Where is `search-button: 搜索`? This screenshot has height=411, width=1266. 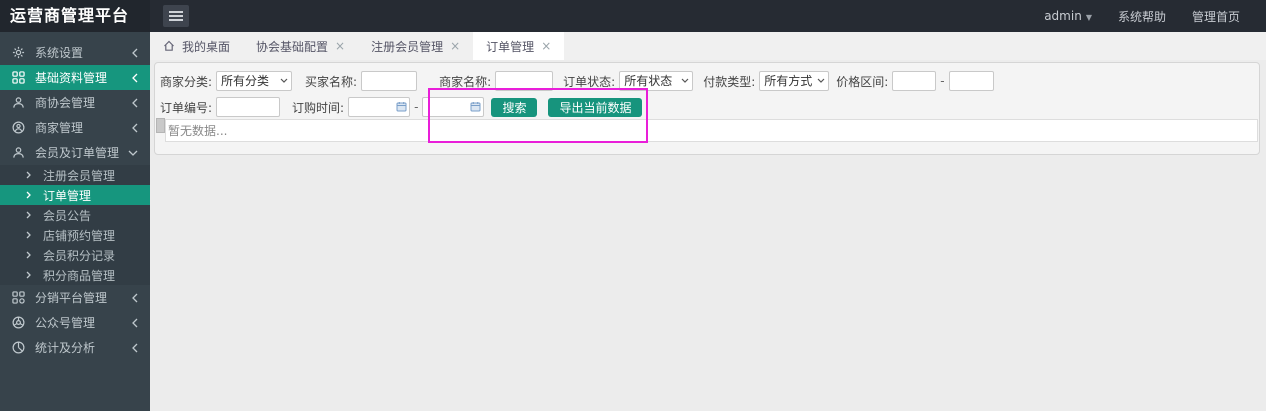
search-button: 搜索 is located at coordinates (514, 107).